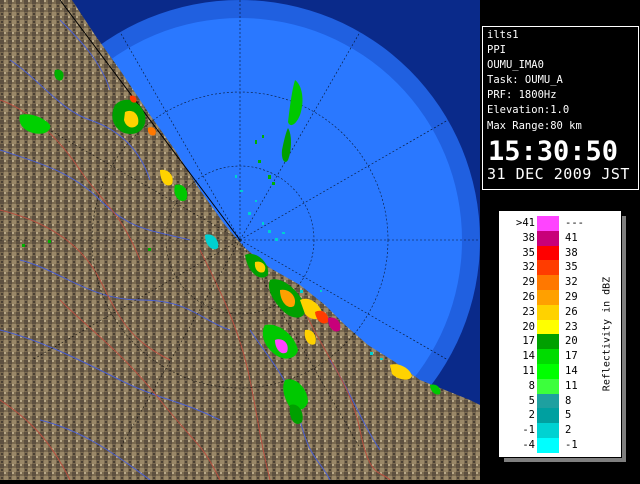 This screenshot has width=640, height=484. What do you see at coordinates (571, 252) in the screenshot?
I see `legend-upper-bound: 38` at bounding box center [571, 252].